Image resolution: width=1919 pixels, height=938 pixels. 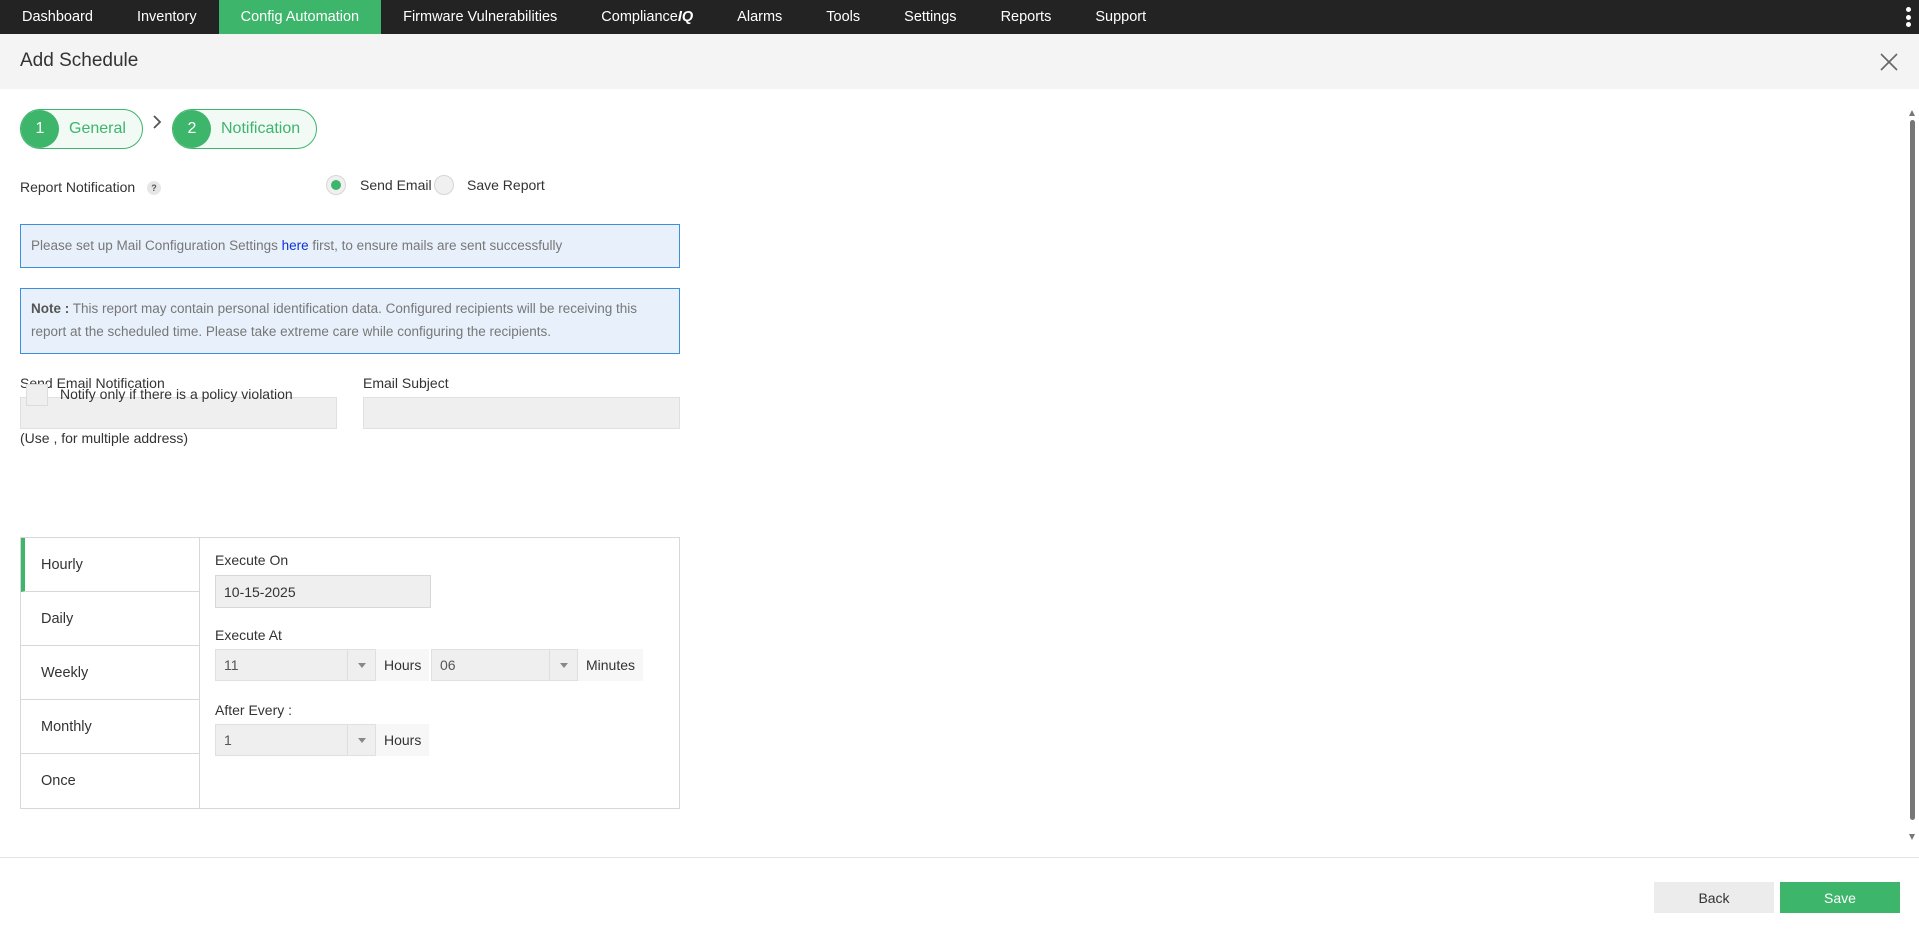 I want to click on tab-hourly: Hourly, so click(x=110, y=565).